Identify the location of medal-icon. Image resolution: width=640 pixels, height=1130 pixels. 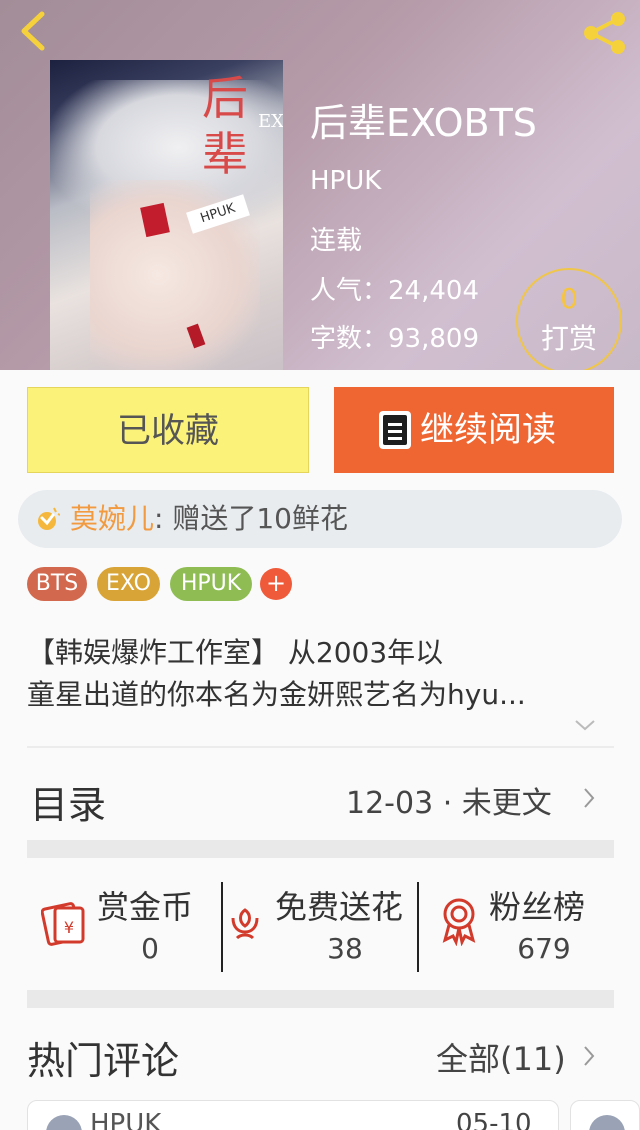
(459, 922).